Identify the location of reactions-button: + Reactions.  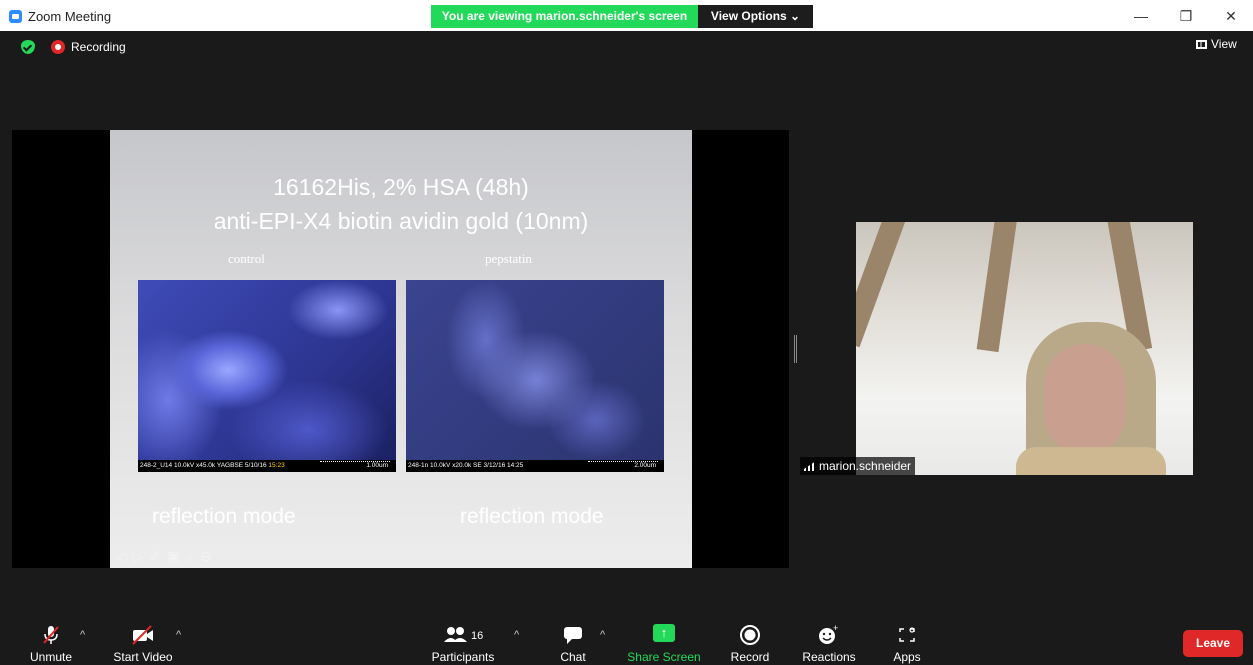
(829, 638).